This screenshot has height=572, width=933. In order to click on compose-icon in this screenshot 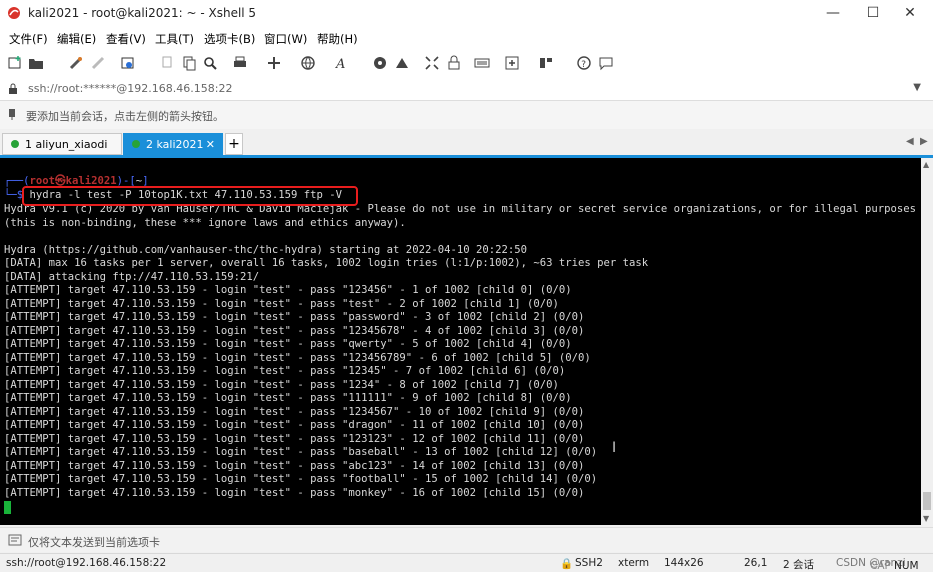, I will do `click(15, 540)`.